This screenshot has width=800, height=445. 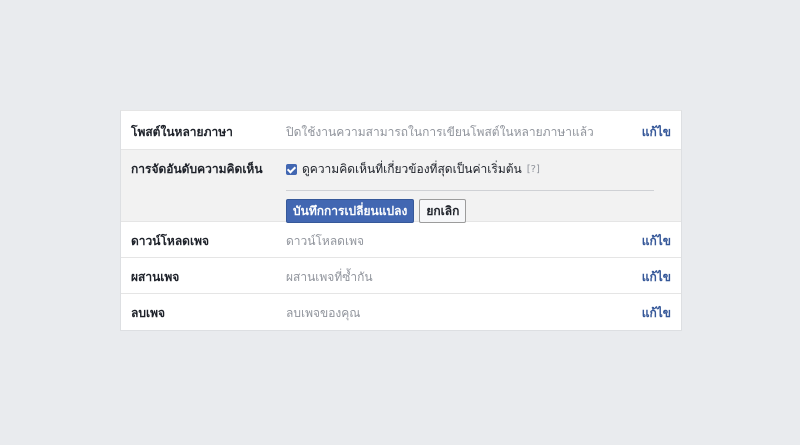 I want to click on action-buttons: บันทึกการเปลี่ยนแปลง ยกเลิก, so click(x=470, y=211).